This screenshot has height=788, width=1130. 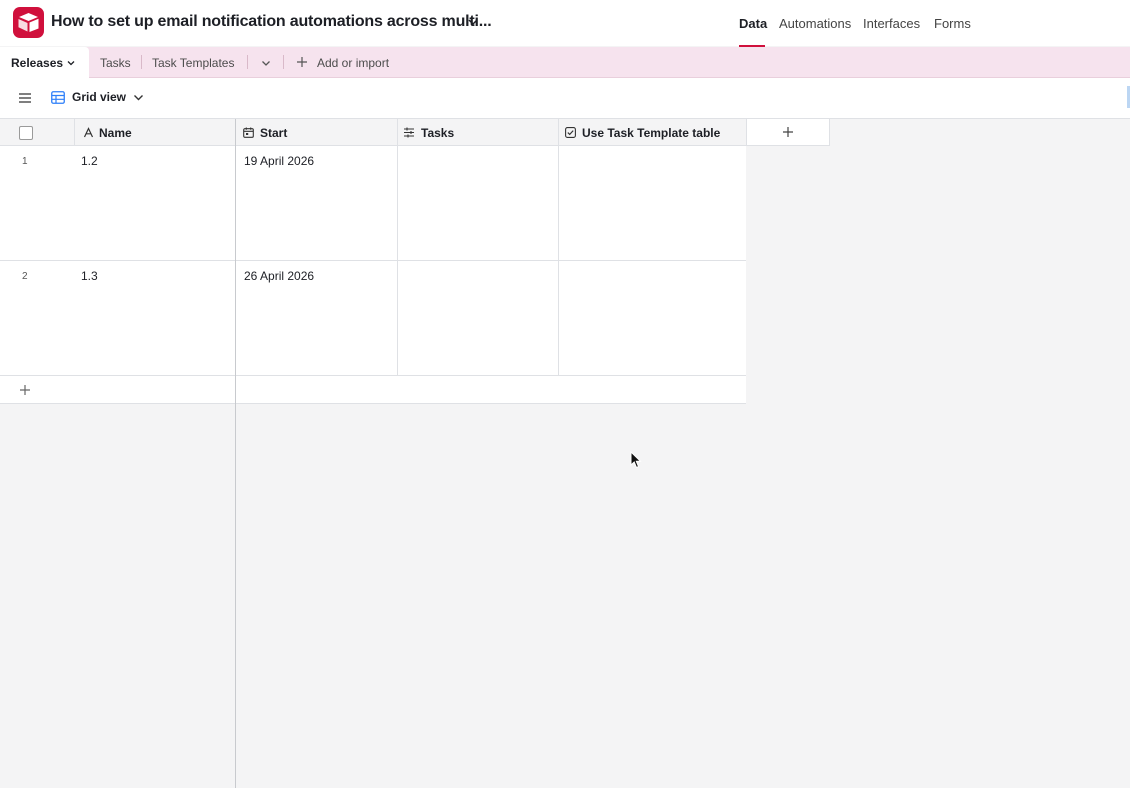 What do you see at coordinates (26, 133) in the screenshot?
I see `select-all-checkbox` at bounding box center [26, 133].